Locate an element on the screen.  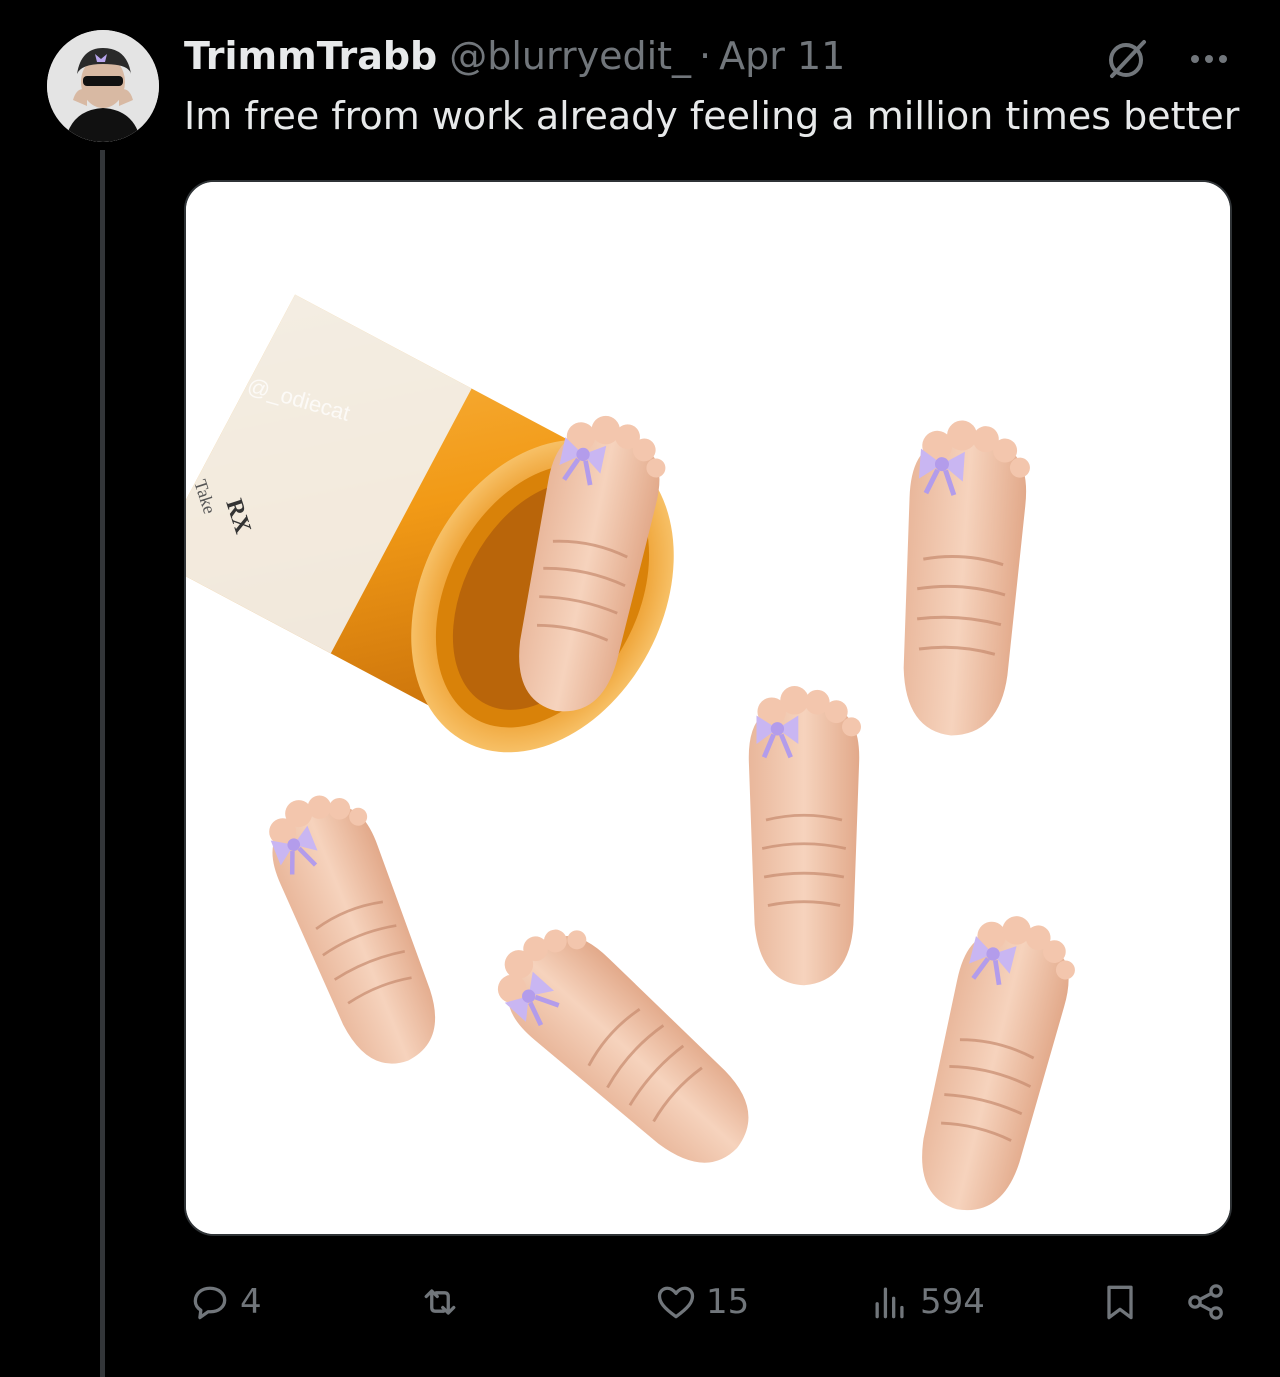
views-count: 594 is located at coordinates (952, 1302).